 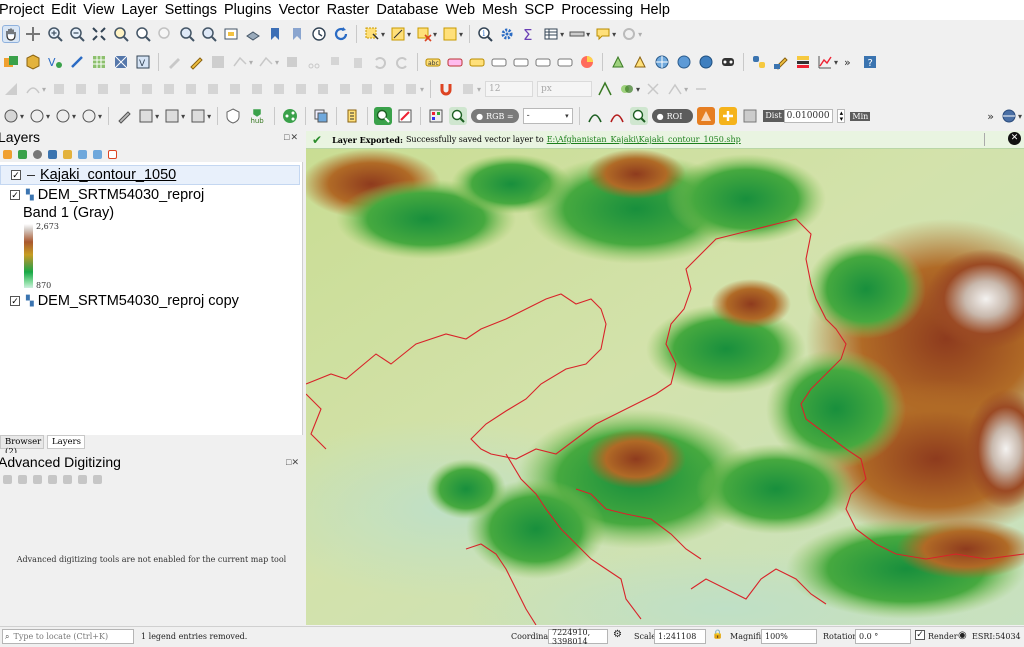 I want to click on roi-toggle: ● ROI, so click(x=672, y=116).